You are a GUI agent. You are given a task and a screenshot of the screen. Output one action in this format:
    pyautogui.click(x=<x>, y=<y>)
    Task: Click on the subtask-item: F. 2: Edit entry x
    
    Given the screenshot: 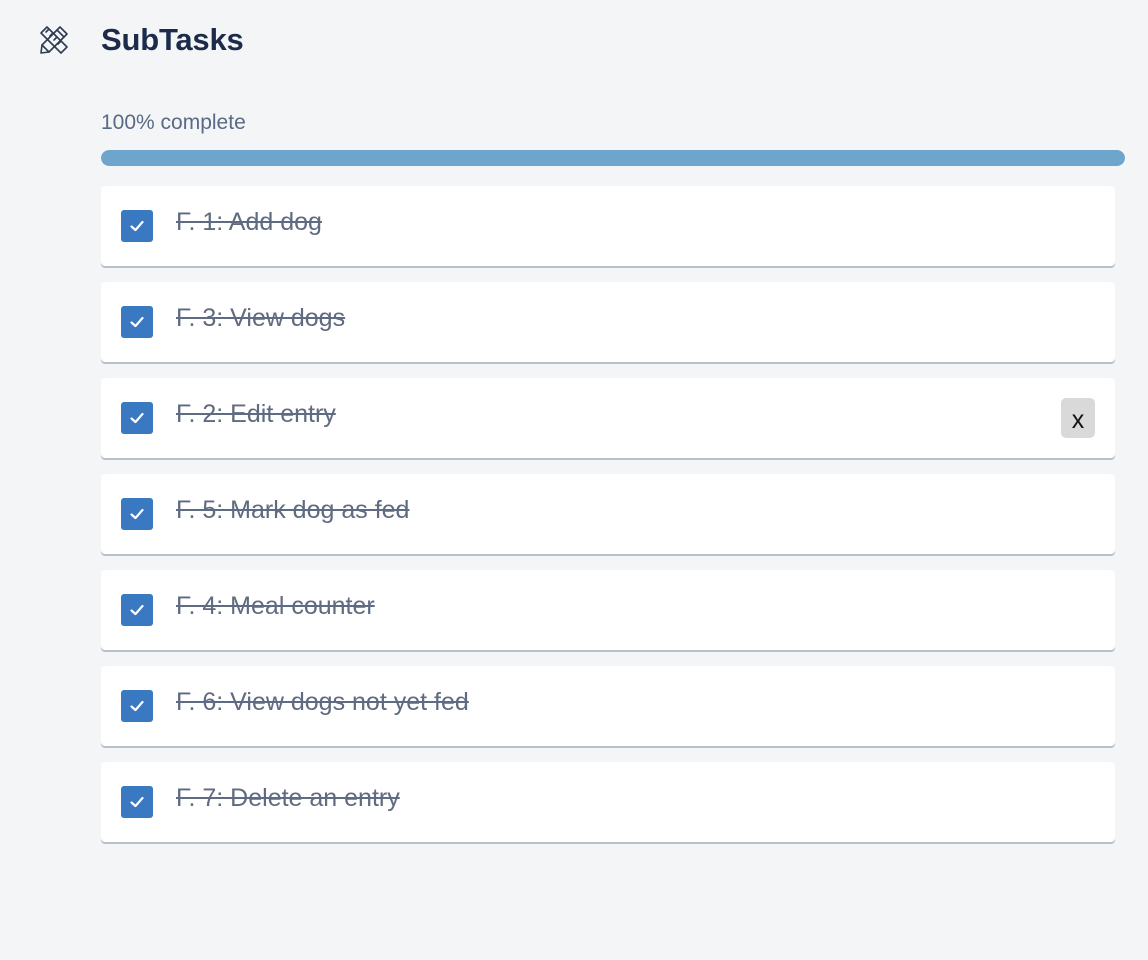 What is the action you would take?
    pyautogui.click(x=608, y=418)
    